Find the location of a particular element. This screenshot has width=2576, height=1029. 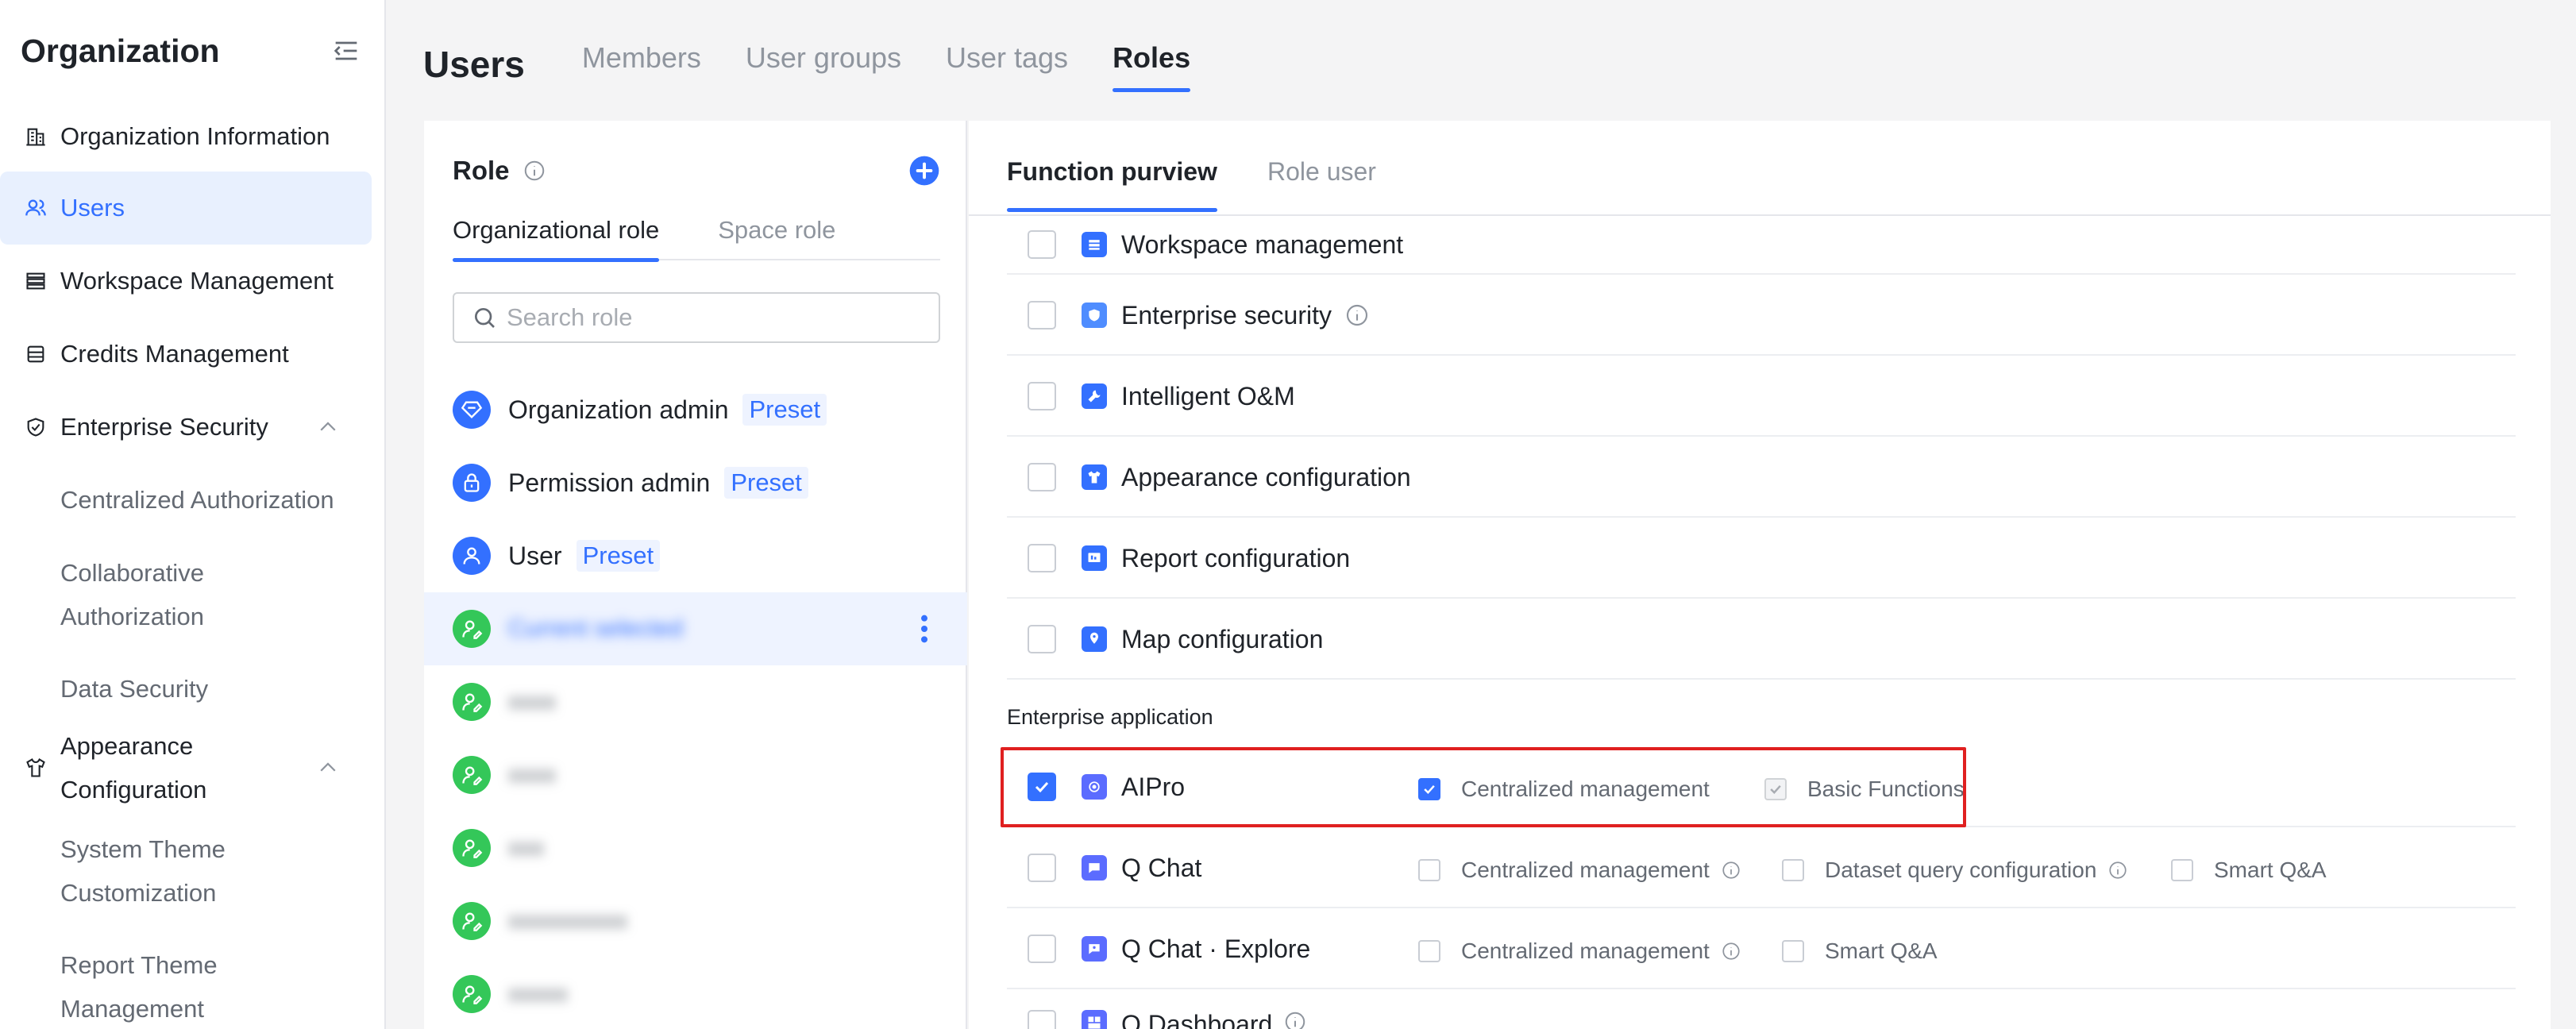

security-shield-icon is located at coordinates (1094, 316).